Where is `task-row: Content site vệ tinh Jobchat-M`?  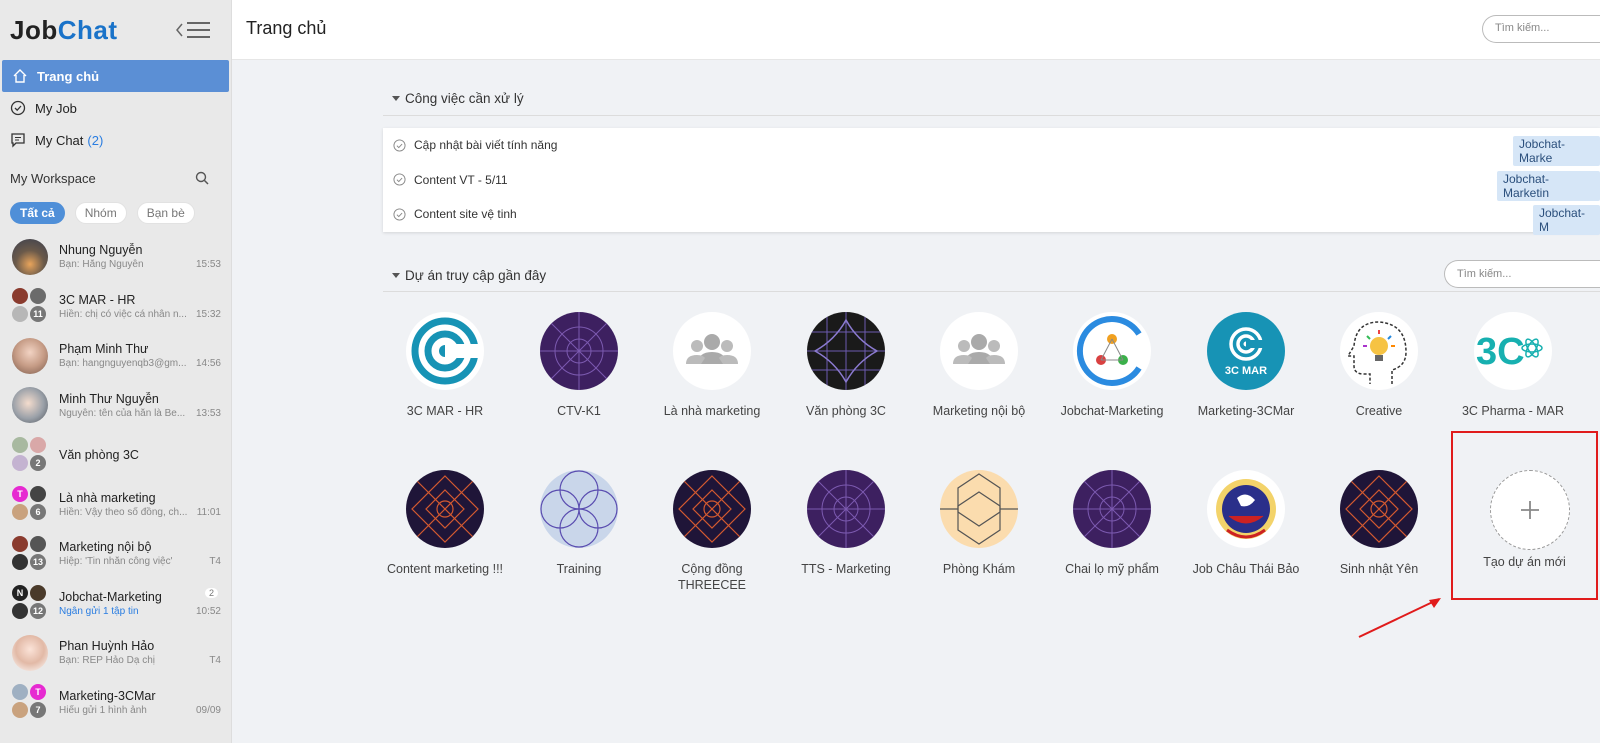
task-row: Content site vệ tinh Jobchat-M is located at coordinates (991, 216).